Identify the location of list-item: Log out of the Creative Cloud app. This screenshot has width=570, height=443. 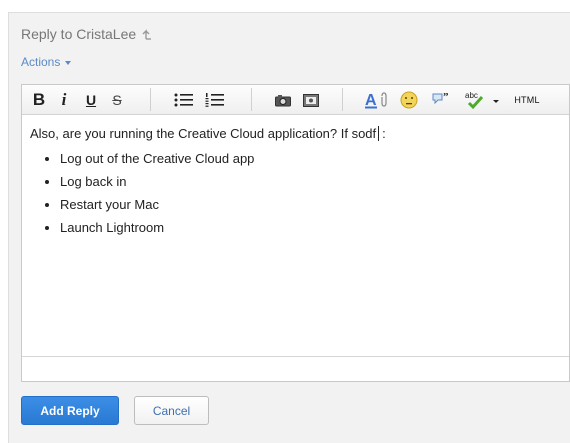
(310, 158).